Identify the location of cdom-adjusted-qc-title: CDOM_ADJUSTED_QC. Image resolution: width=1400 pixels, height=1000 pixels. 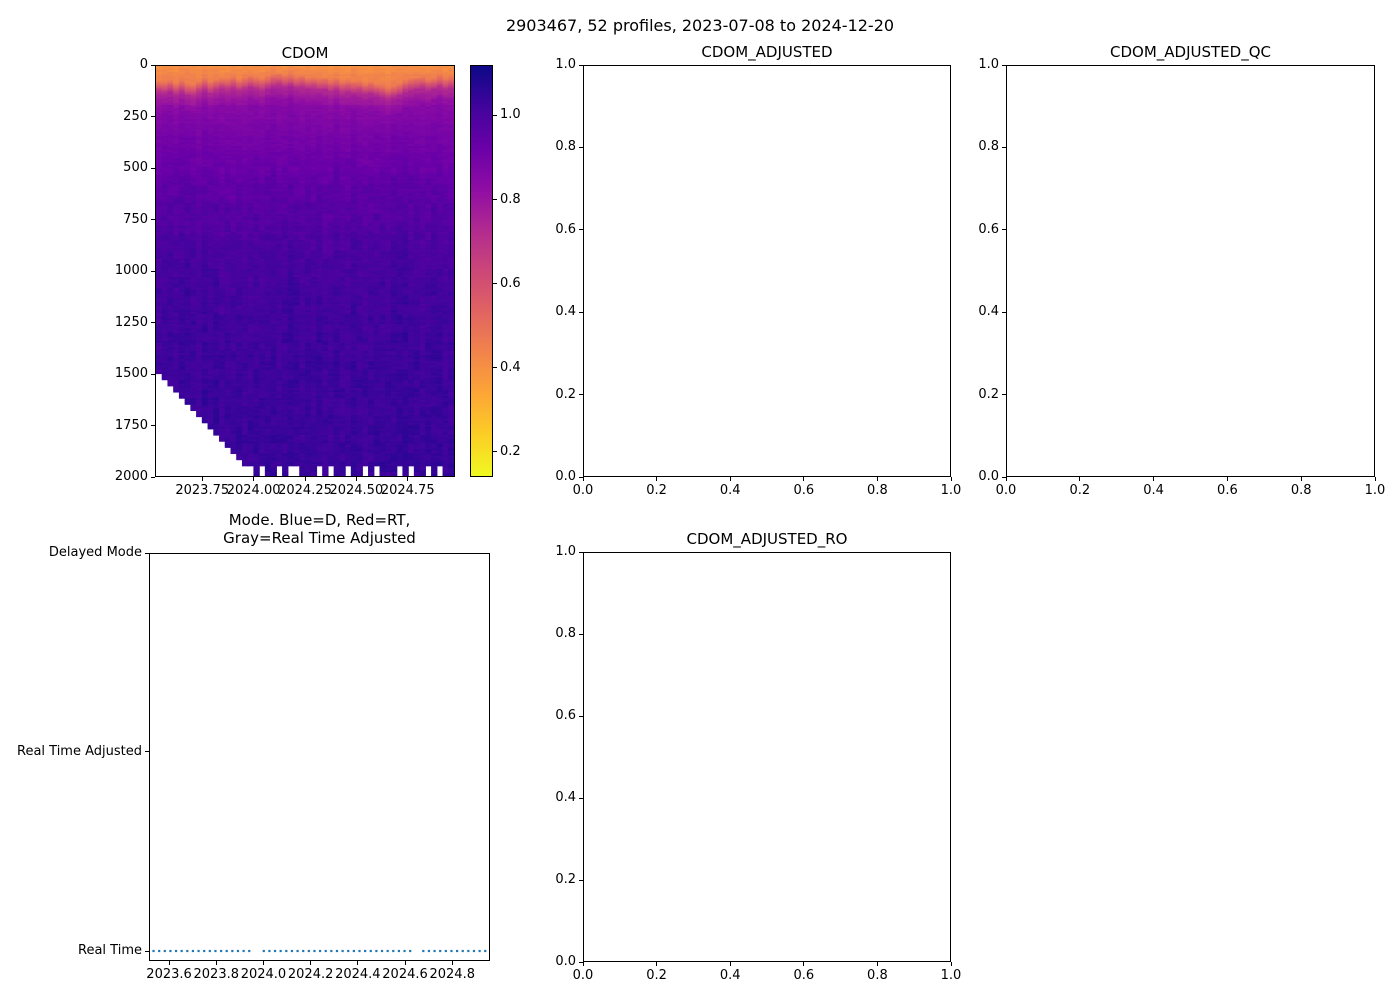
(1190, 52).